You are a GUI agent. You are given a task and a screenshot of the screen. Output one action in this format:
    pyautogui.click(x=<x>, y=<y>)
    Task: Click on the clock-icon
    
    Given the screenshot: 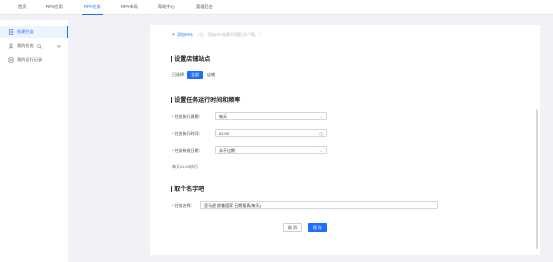 What is the action you would take?
    pyautogui.click(x=321, y=133)
    